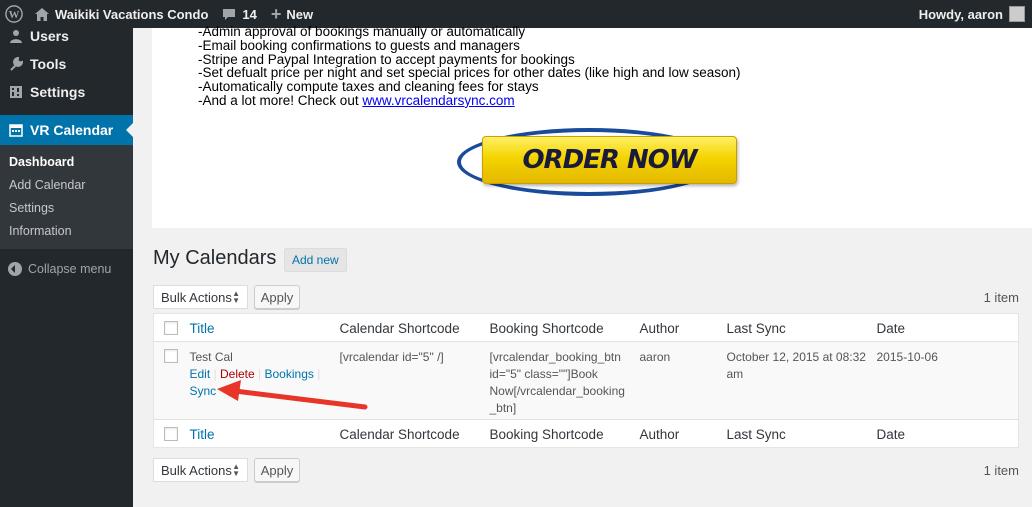 Image resolution: width=1032 pixels, height=507 pixels. I want to click on tablenav-bottom: Bulk Actions ▲ ▼ Apply 1 item, so click(586, 471).